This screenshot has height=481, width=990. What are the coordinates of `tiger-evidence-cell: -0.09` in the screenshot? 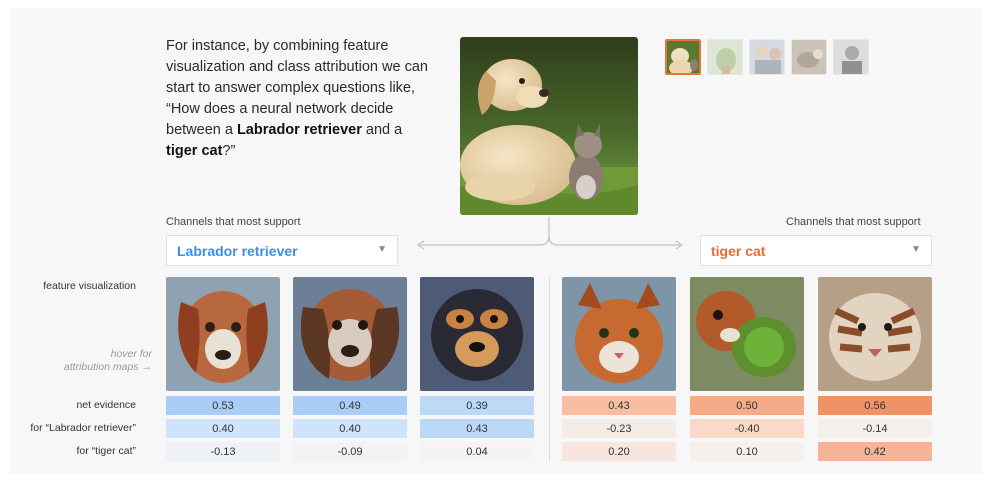 It's located at (350, 451).